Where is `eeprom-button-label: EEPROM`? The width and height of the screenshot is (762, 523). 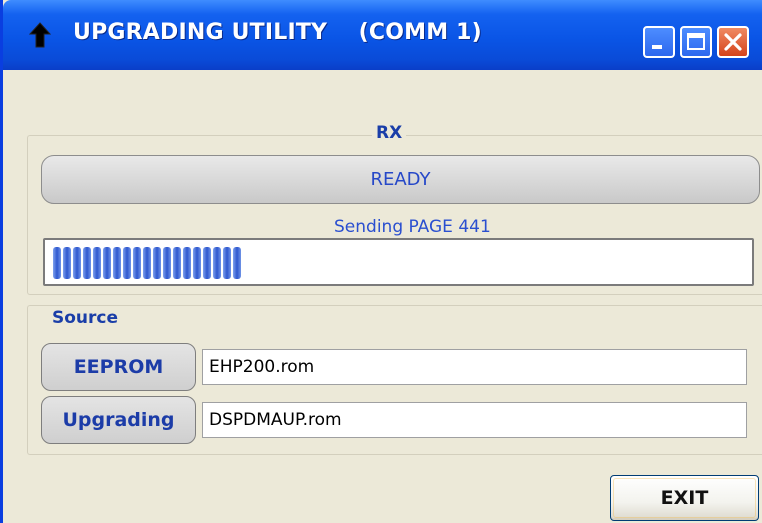
eeprom-button-label: EEPROM is located at coordinates (118, 367).